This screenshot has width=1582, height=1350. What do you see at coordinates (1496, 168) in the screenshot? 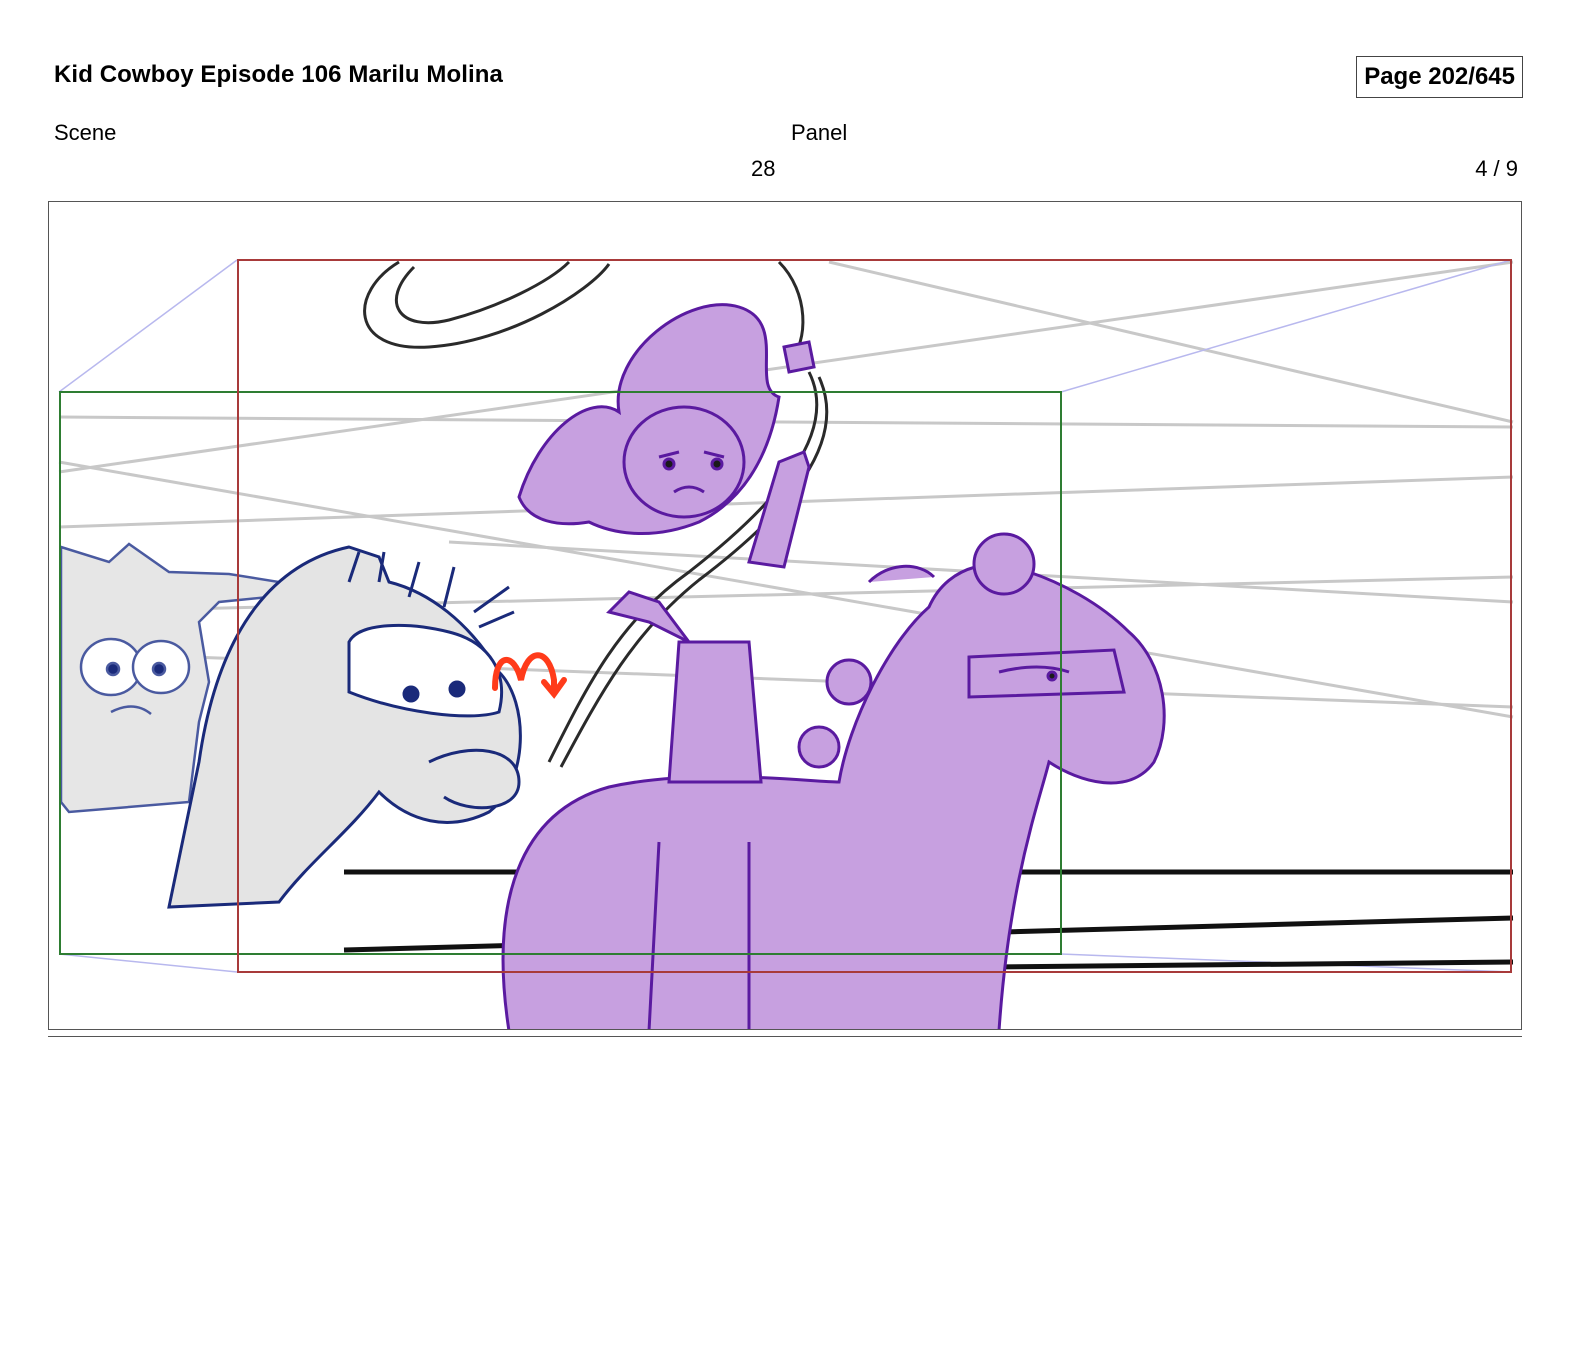
I see `panel-number: 4 / 9` at bounding box center [1496, 168].